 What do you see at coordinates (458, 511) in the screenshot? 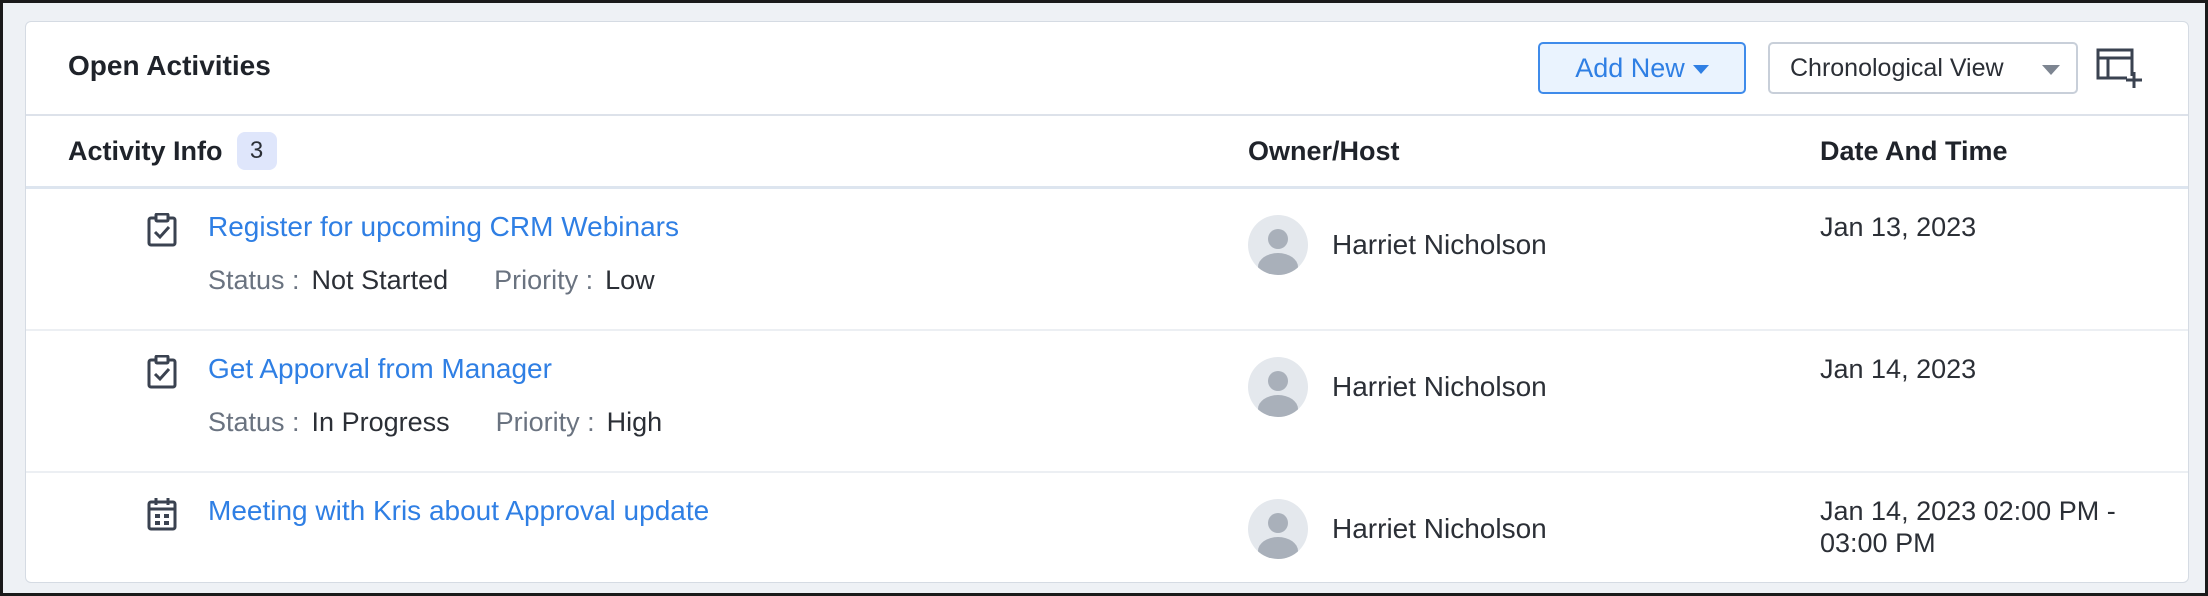
I see `activity-title-link: Meeting with Kris about Approval update` at bounding box center [458, 511].